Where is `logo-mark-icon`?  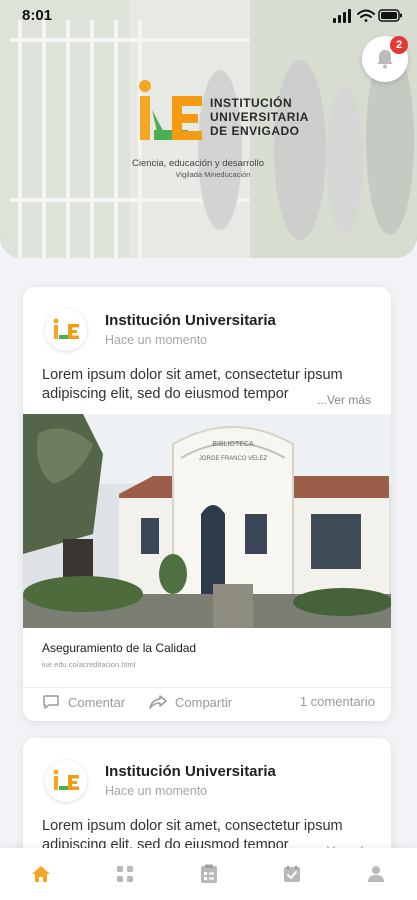
logo-mark-icon is located at coordinates (170, 110).